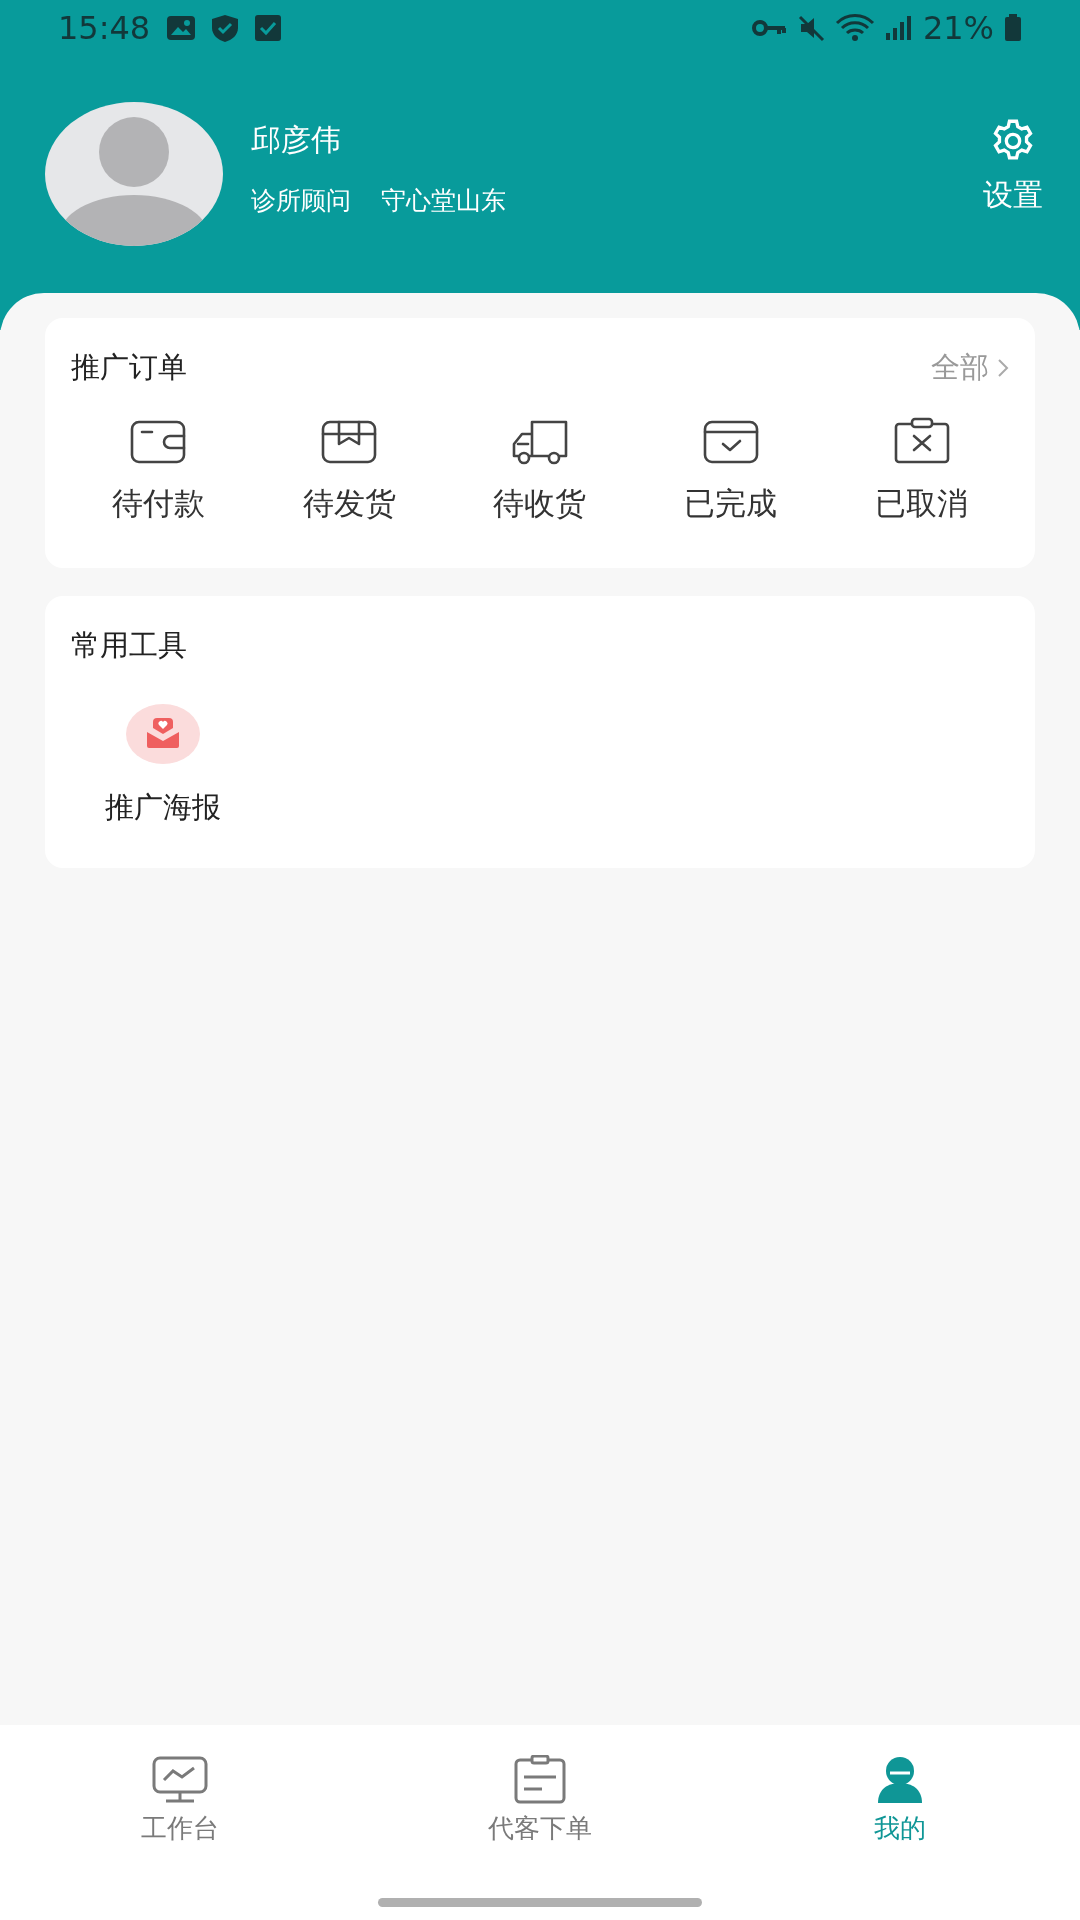 The height and width of the screenshot is (1920, 1080). Describe the element at coordinates (349, 470) in the screenshot. I see `order-status-button: 待发货` at that location.